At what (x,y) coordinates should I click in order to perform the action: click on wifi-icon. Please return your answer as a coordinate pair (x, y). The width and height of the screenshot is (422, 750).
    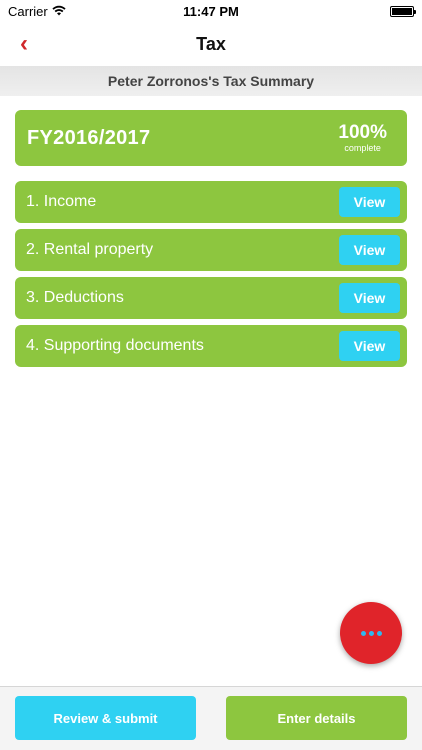
    Looking at the image, I should click on (59, 11).